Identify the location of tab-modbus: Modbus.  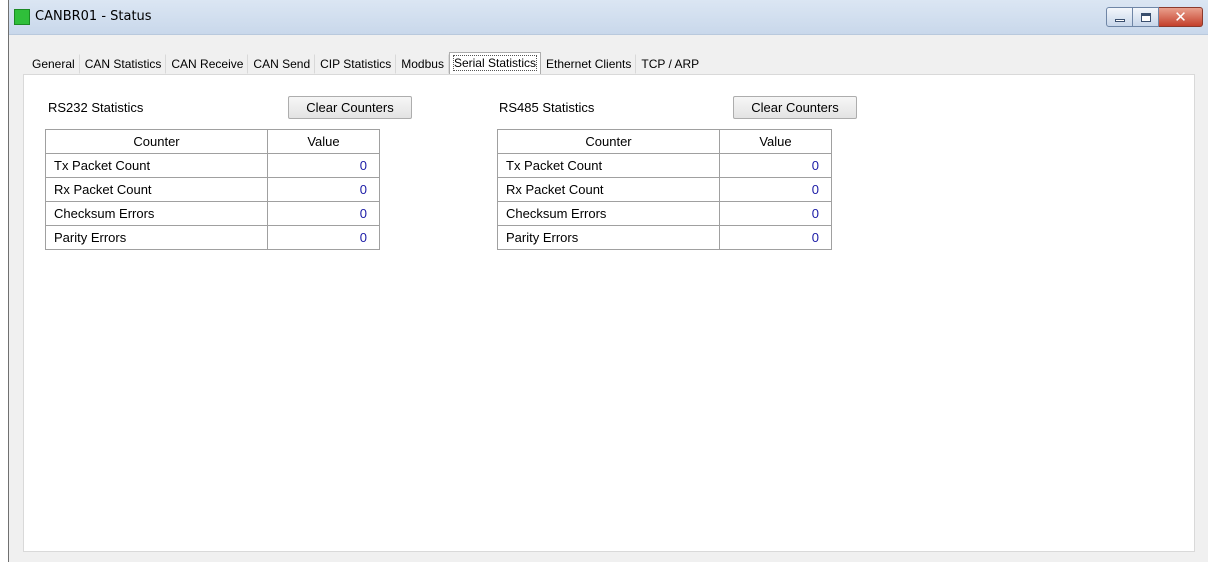
(422, 64).